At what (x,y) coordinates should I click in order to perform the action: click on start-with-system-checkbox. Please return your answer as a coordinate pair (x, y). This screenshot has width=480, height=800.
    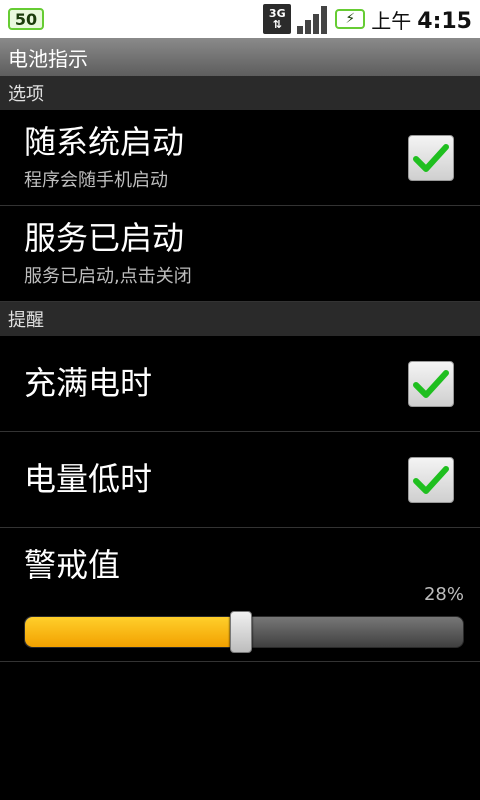
    Looking at the image, I should click on (431, 157).